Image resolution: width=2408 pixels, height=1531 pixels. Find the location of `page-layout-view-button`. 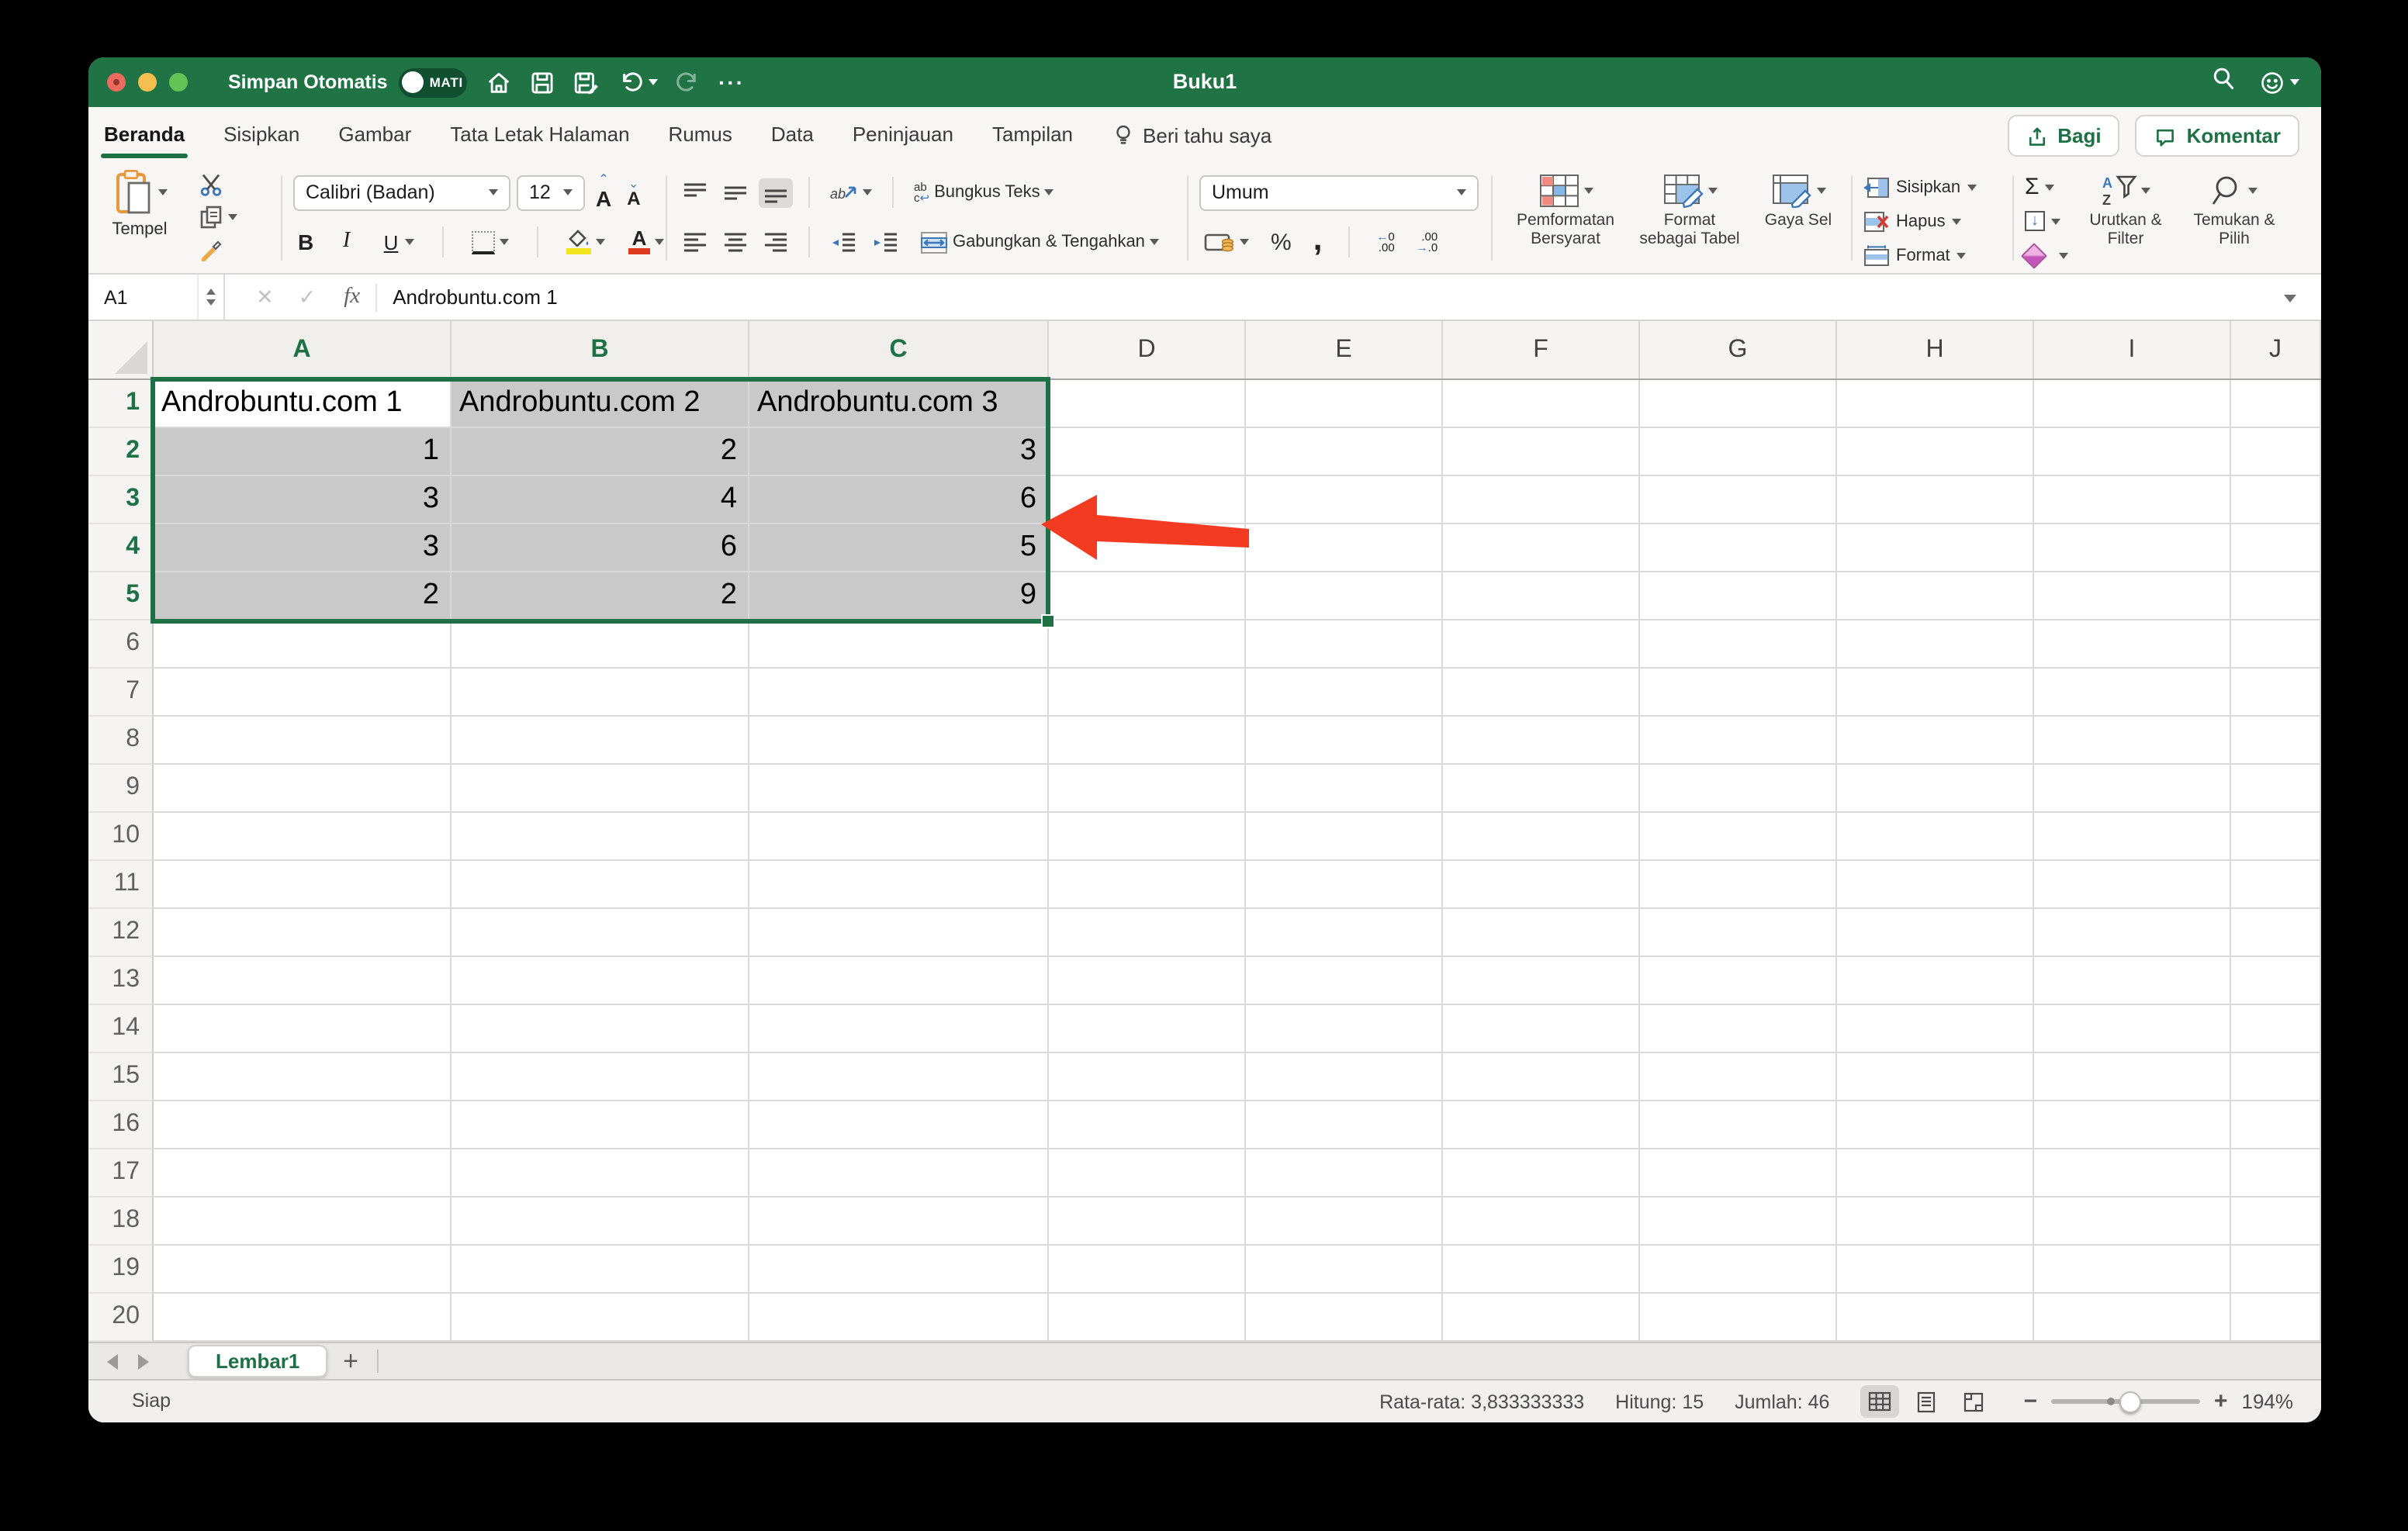

page-layout-view-button is located at coordinates (1927, 1401).